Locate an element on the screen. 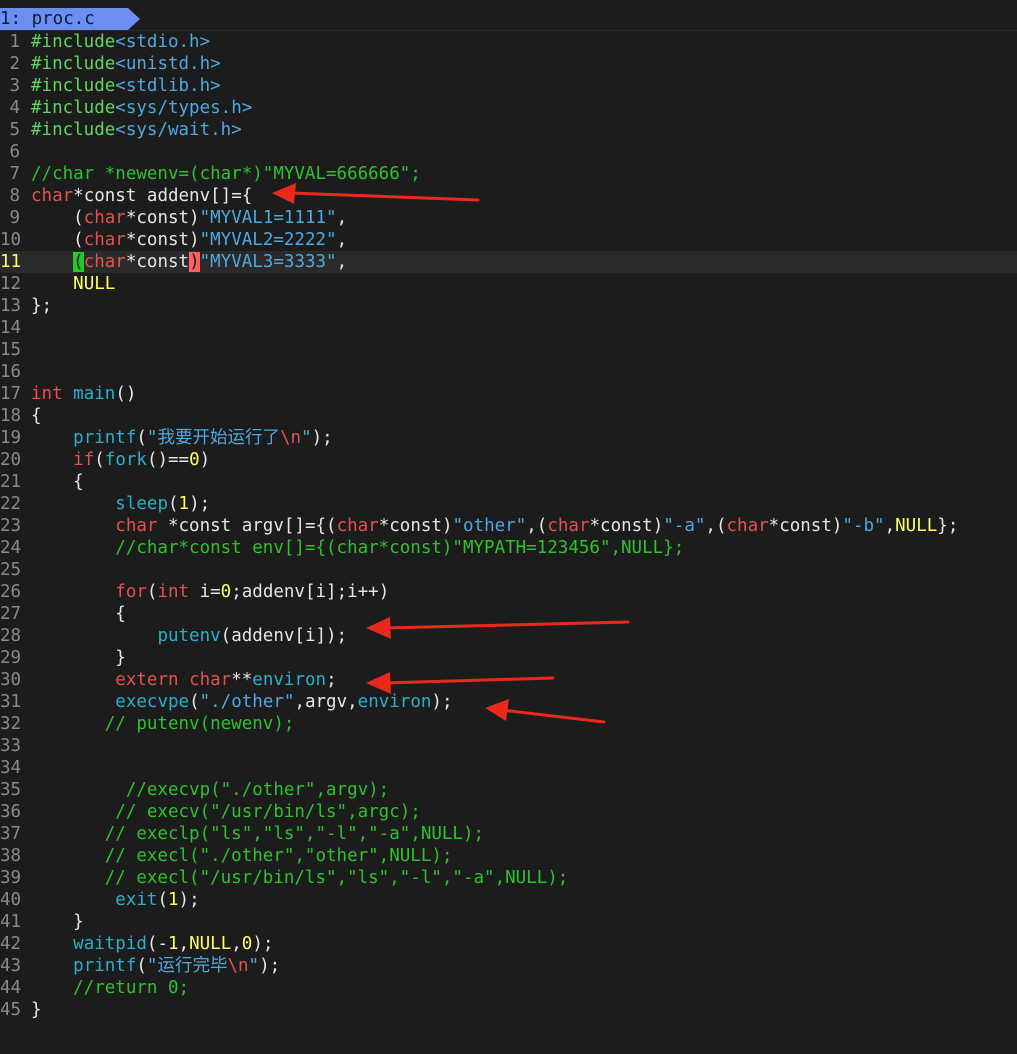  code-text: putenv(addenv[i]); is located at coordinates (189, 636).